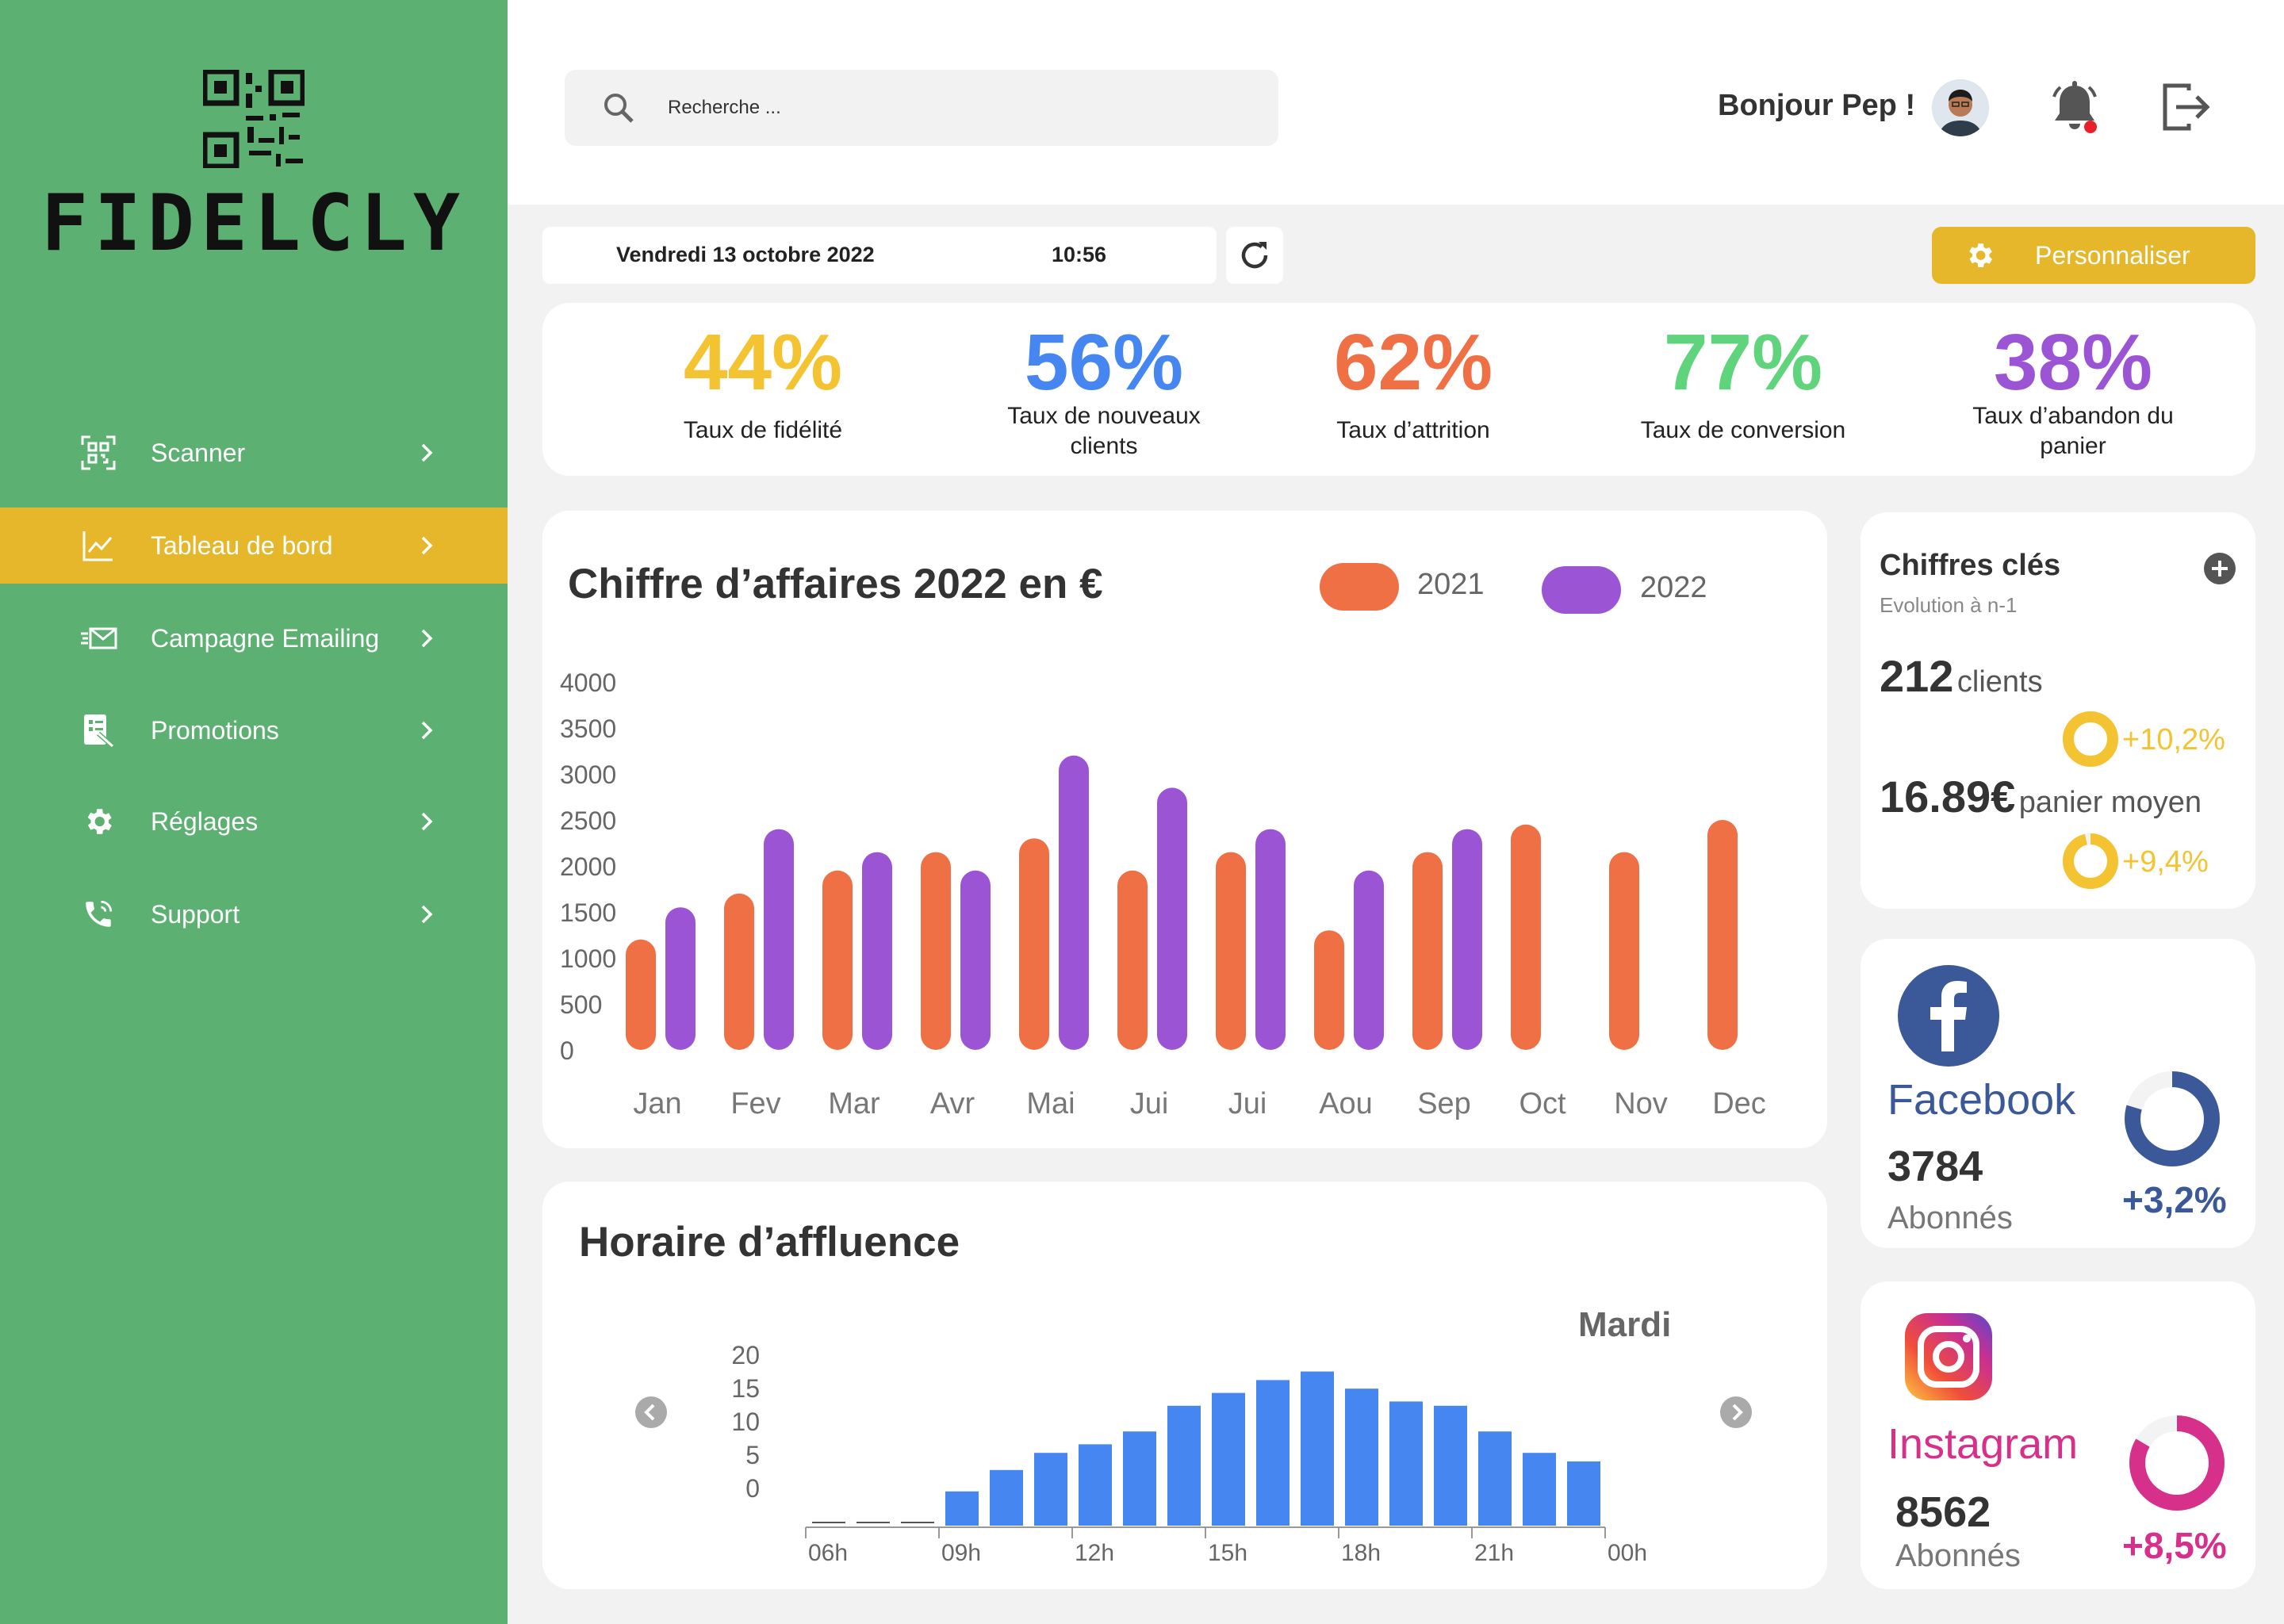 The height and width of the screenshot is (1624, 2284). Describe the element at coordinates (588, 912) in the screenshot. I see `y-tick-label: 1500` at that location.